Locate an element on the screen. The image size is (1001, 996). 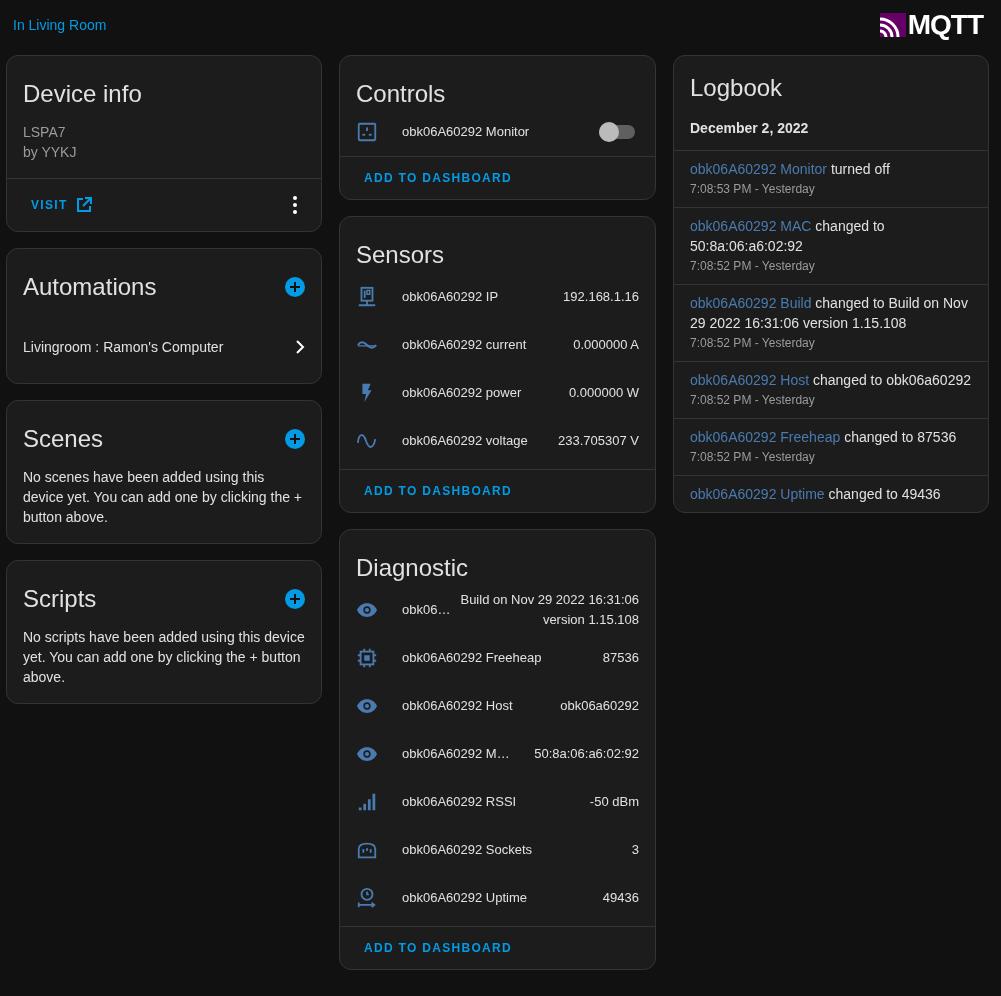
card-title: Device info is located at coordinates (82, 94).